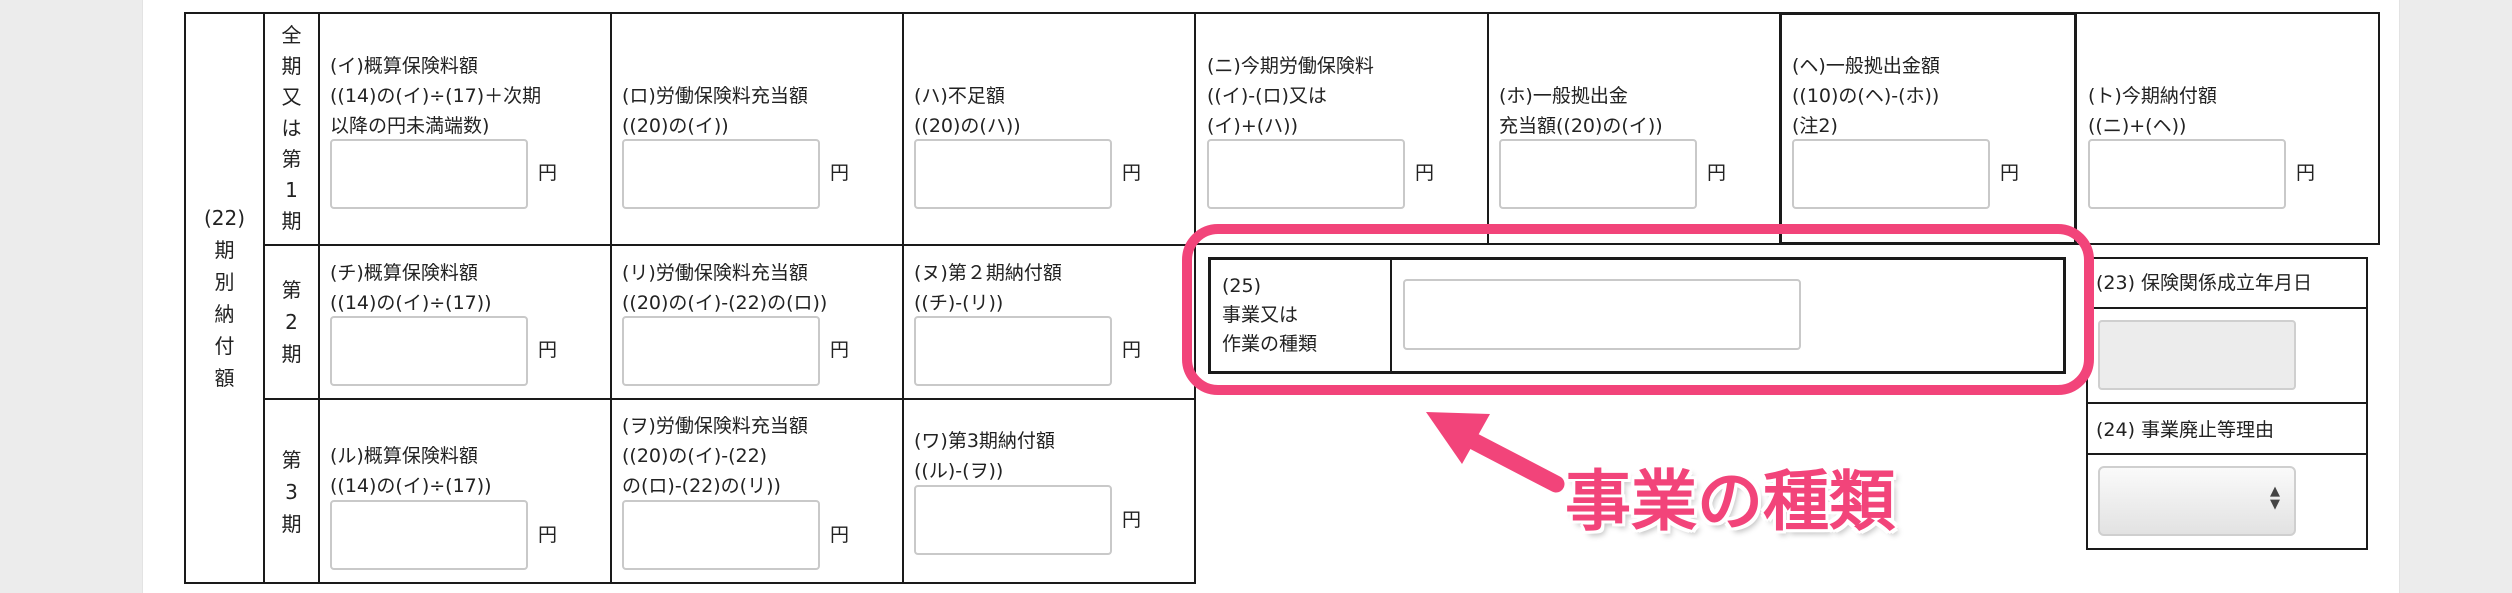 This screenshot has height=593, width=2512. Describe the element at coordinates (1638, 309) in the screenshot. I see `annotation-highlight` at that location.